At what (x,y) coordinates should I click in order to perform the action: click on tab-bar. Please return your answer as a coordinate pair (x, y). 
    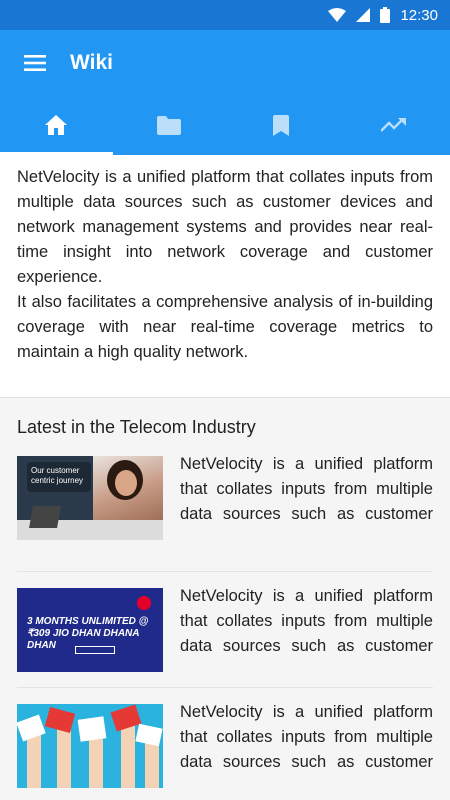
    Looking at the image, I should click on (225, 125).